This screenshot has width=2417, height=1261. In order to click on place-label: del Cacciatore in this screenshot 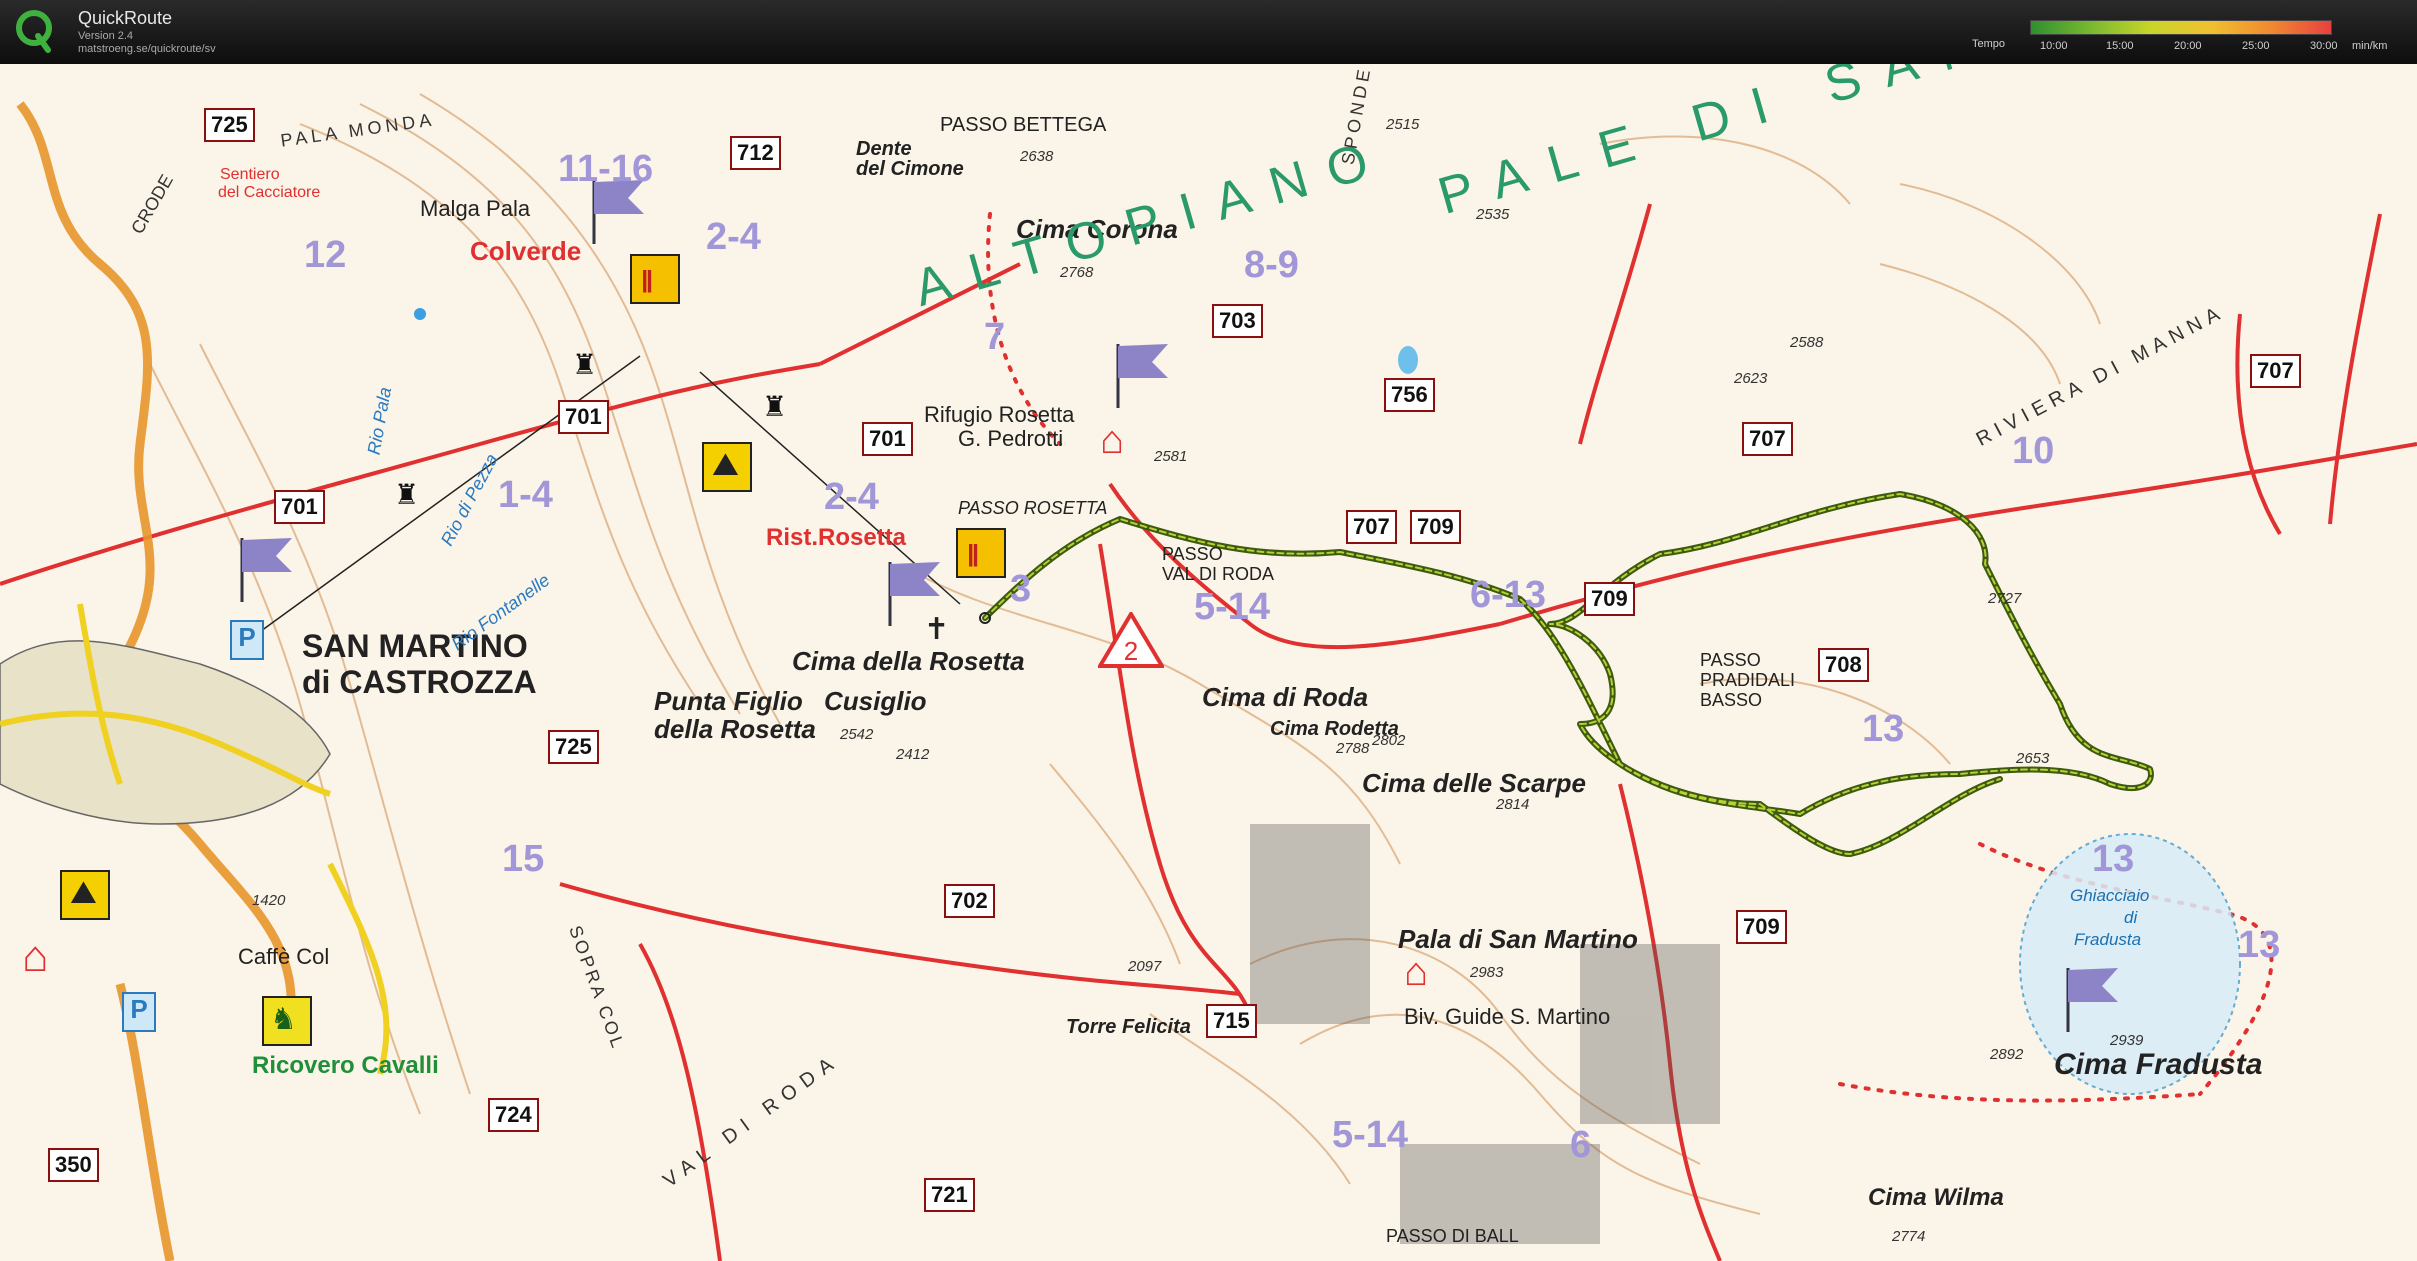, I will do `click(269, 192)`.